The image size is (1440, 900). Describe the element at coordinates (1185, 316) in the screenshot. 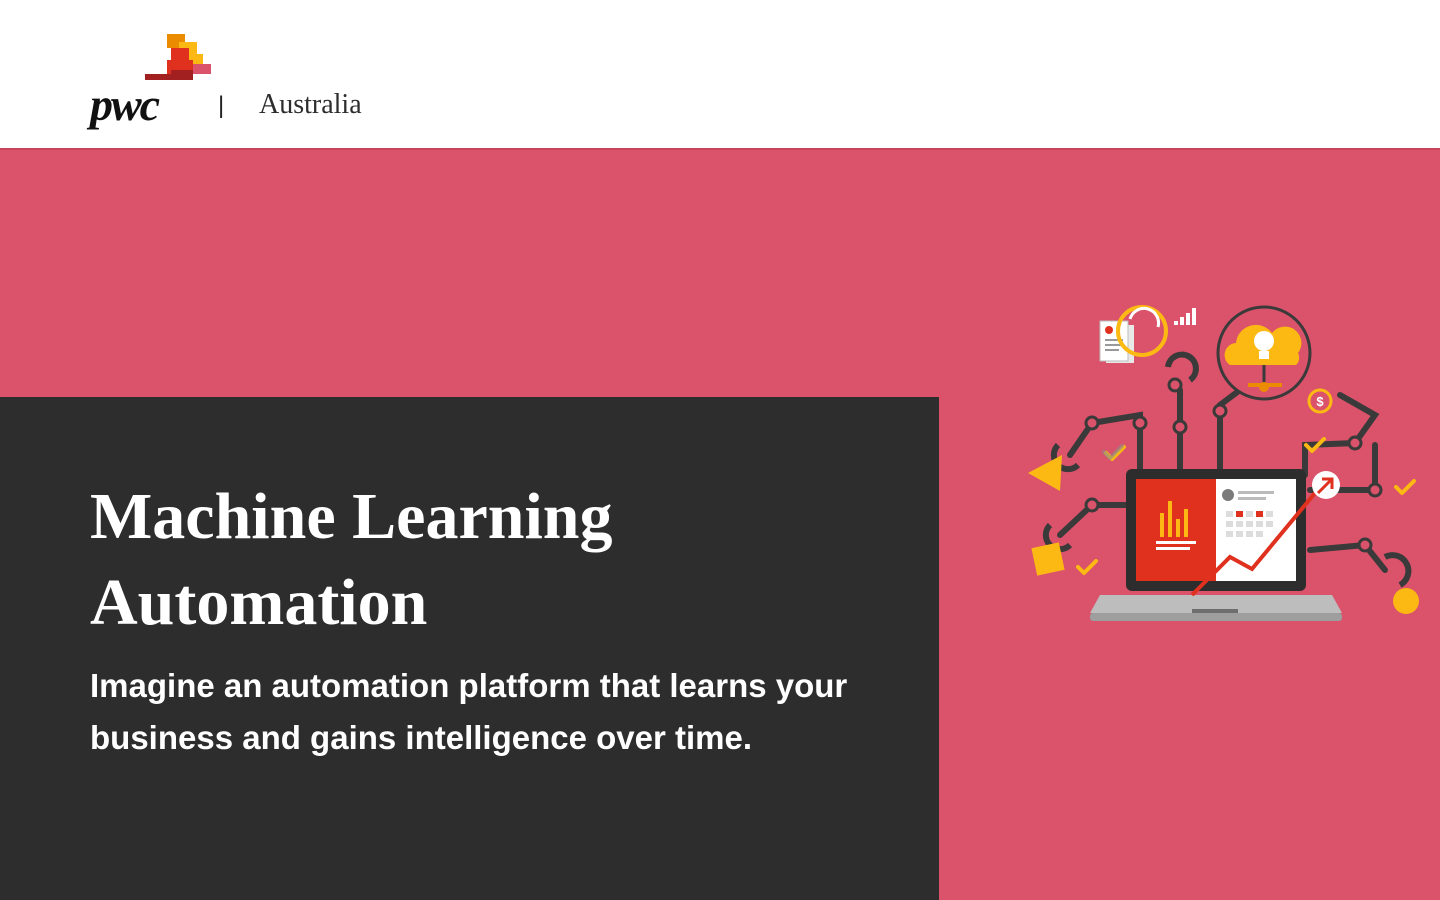

I see `signal-icon` at that location.